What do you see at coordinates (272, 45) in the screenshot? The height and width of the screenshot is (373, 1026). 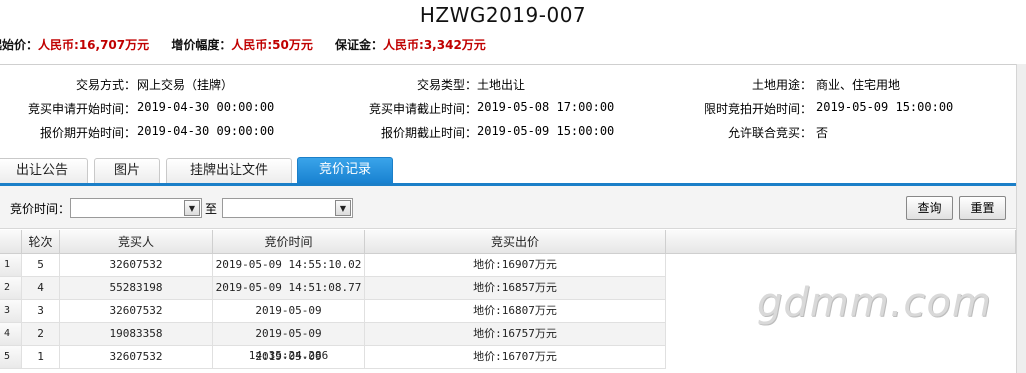 I see `increment-value: 人民币:50万元` at bounding box center [272, 45].